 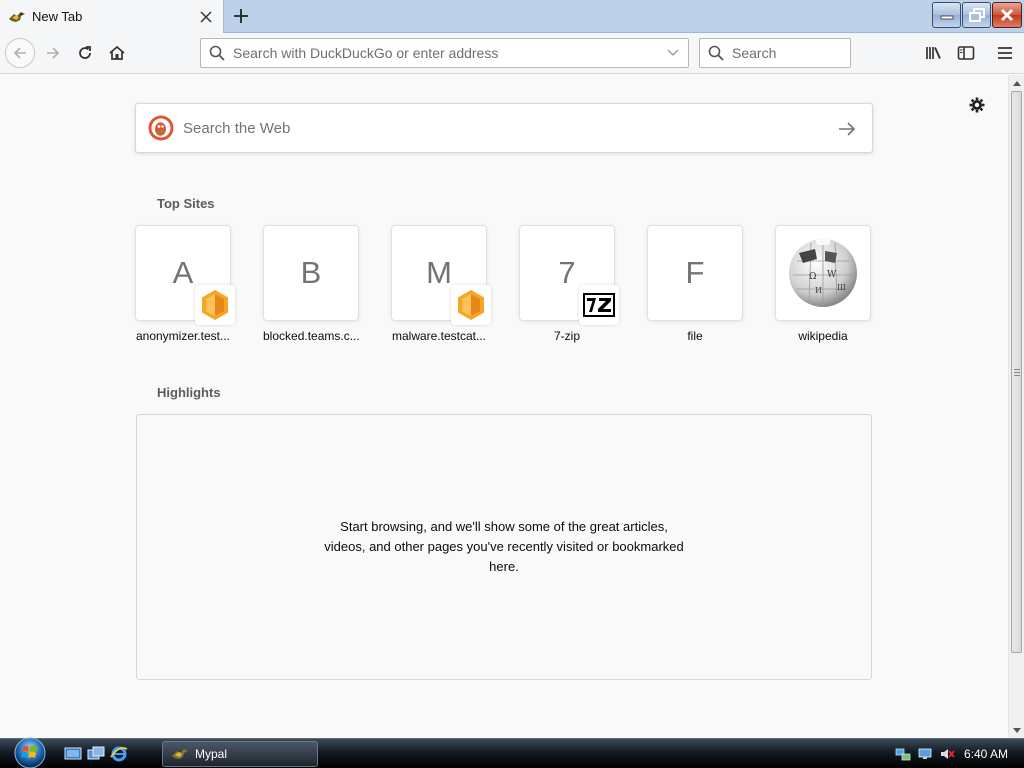 What do you see at coordinates (832, 275) in the screenshot?
I see `svg-text: W` at bounding box center [832, 275].